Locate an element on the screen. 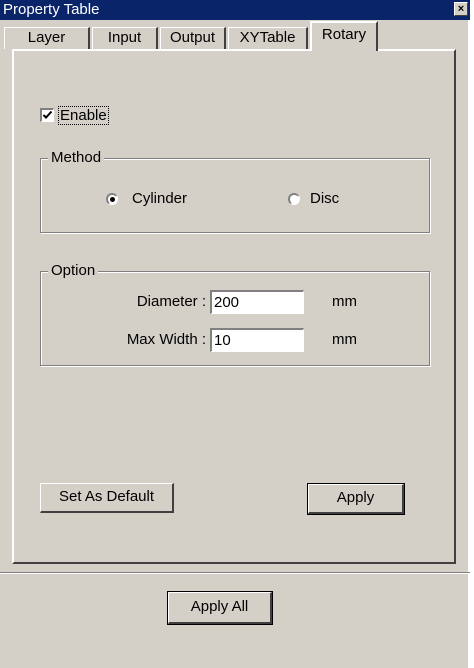 The height and width of the screenshot is (668, 474). option-group-title: Option is located at coordinates (73, 271).